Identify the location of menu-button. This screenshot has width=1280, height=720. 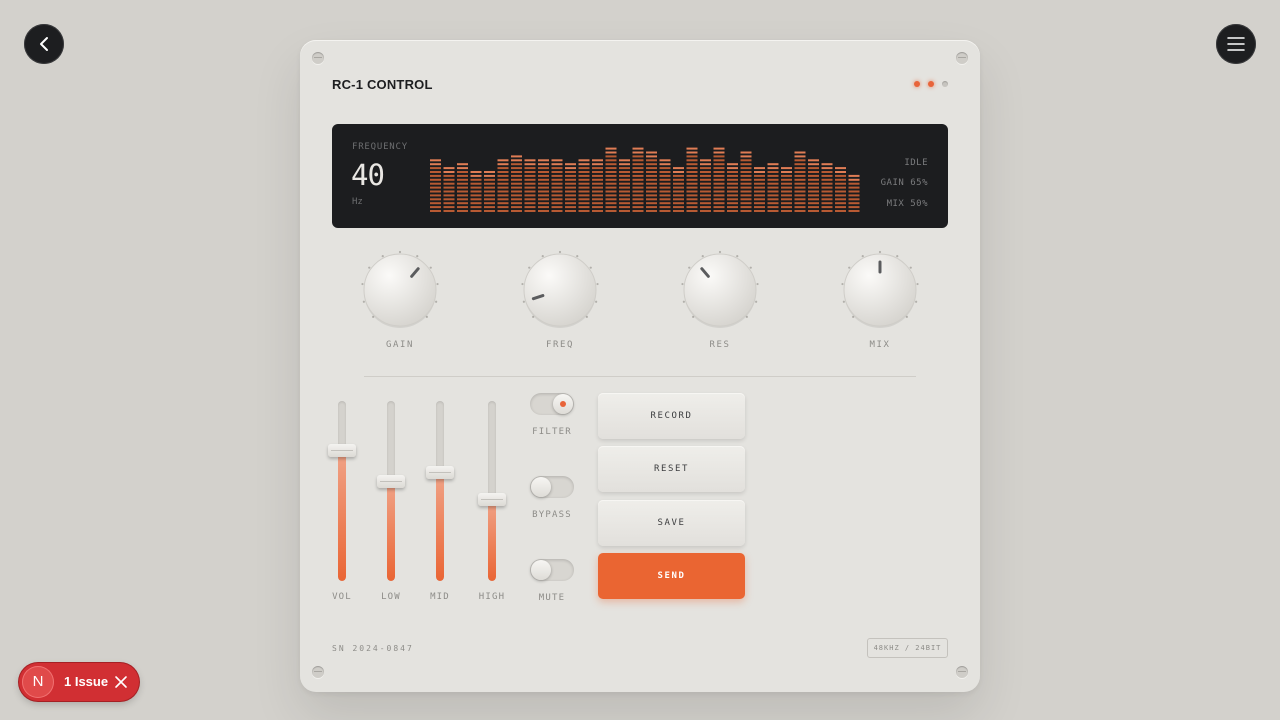
(1236, 44).